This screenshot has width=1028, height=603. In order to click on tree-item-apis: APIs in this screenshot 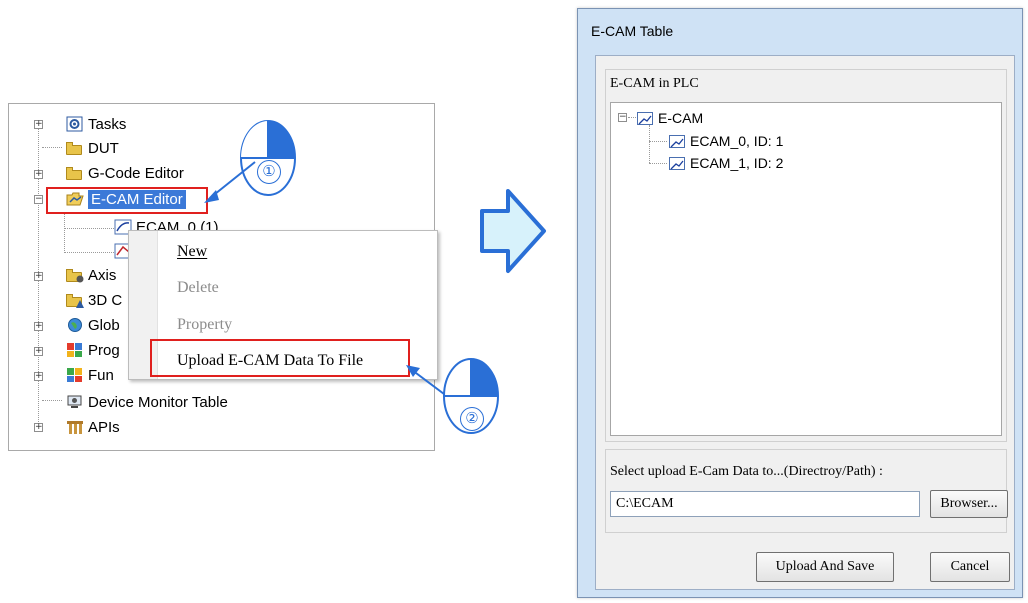, I will do `click(93, 427)`.